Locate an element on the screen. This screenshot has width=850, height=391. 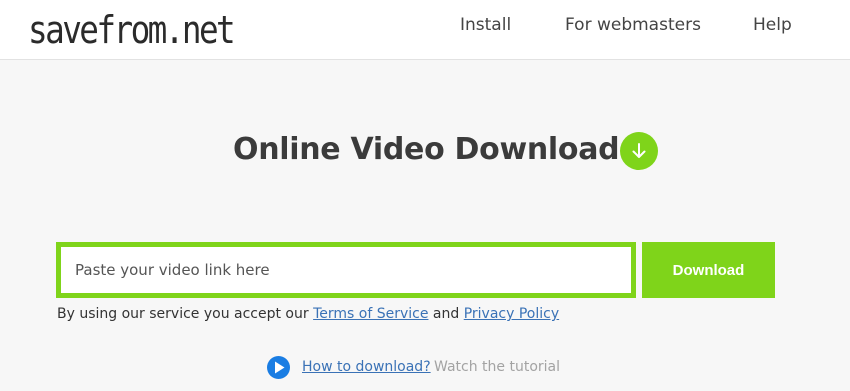
watch-tutorial-text: Watch the tutorial is located at coordinates (497, 367).